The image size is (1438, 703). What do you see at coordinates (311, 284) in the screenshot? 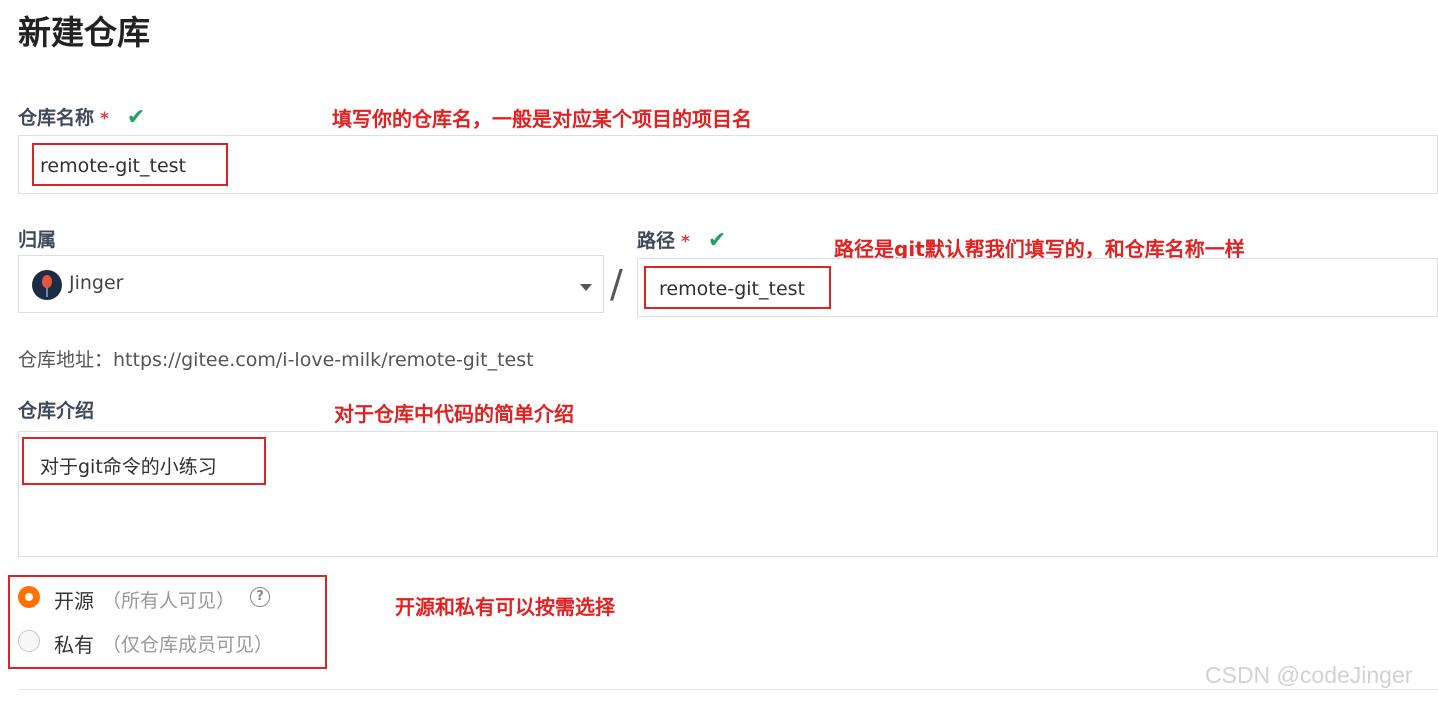
I see `owner-select: Jinger` at bounding box center [311, 284].